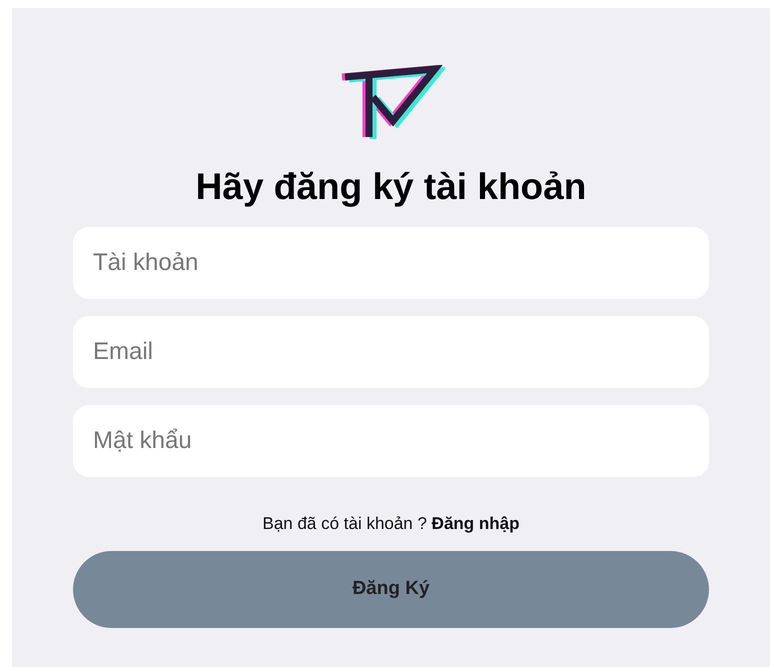 The width and height of the screenshot is (770, 667). I want to click on login-link: Đăng nhập, so click(476, 523).